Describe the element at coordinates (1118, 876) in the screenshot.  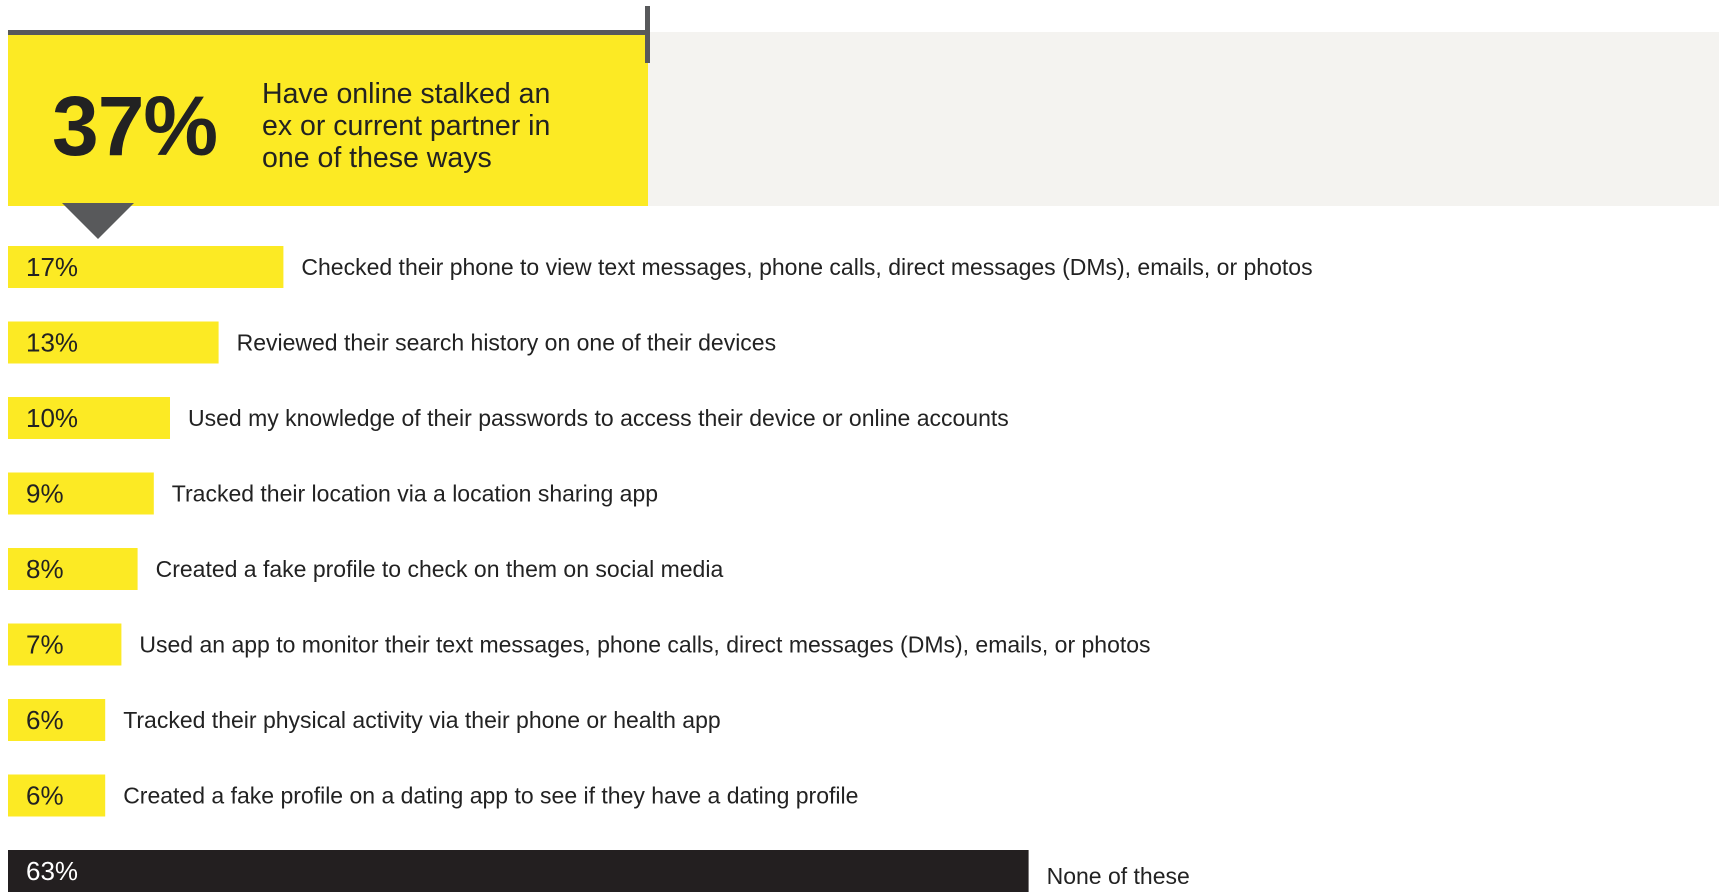
I see `bar-category-label-8: None of these` at that location.